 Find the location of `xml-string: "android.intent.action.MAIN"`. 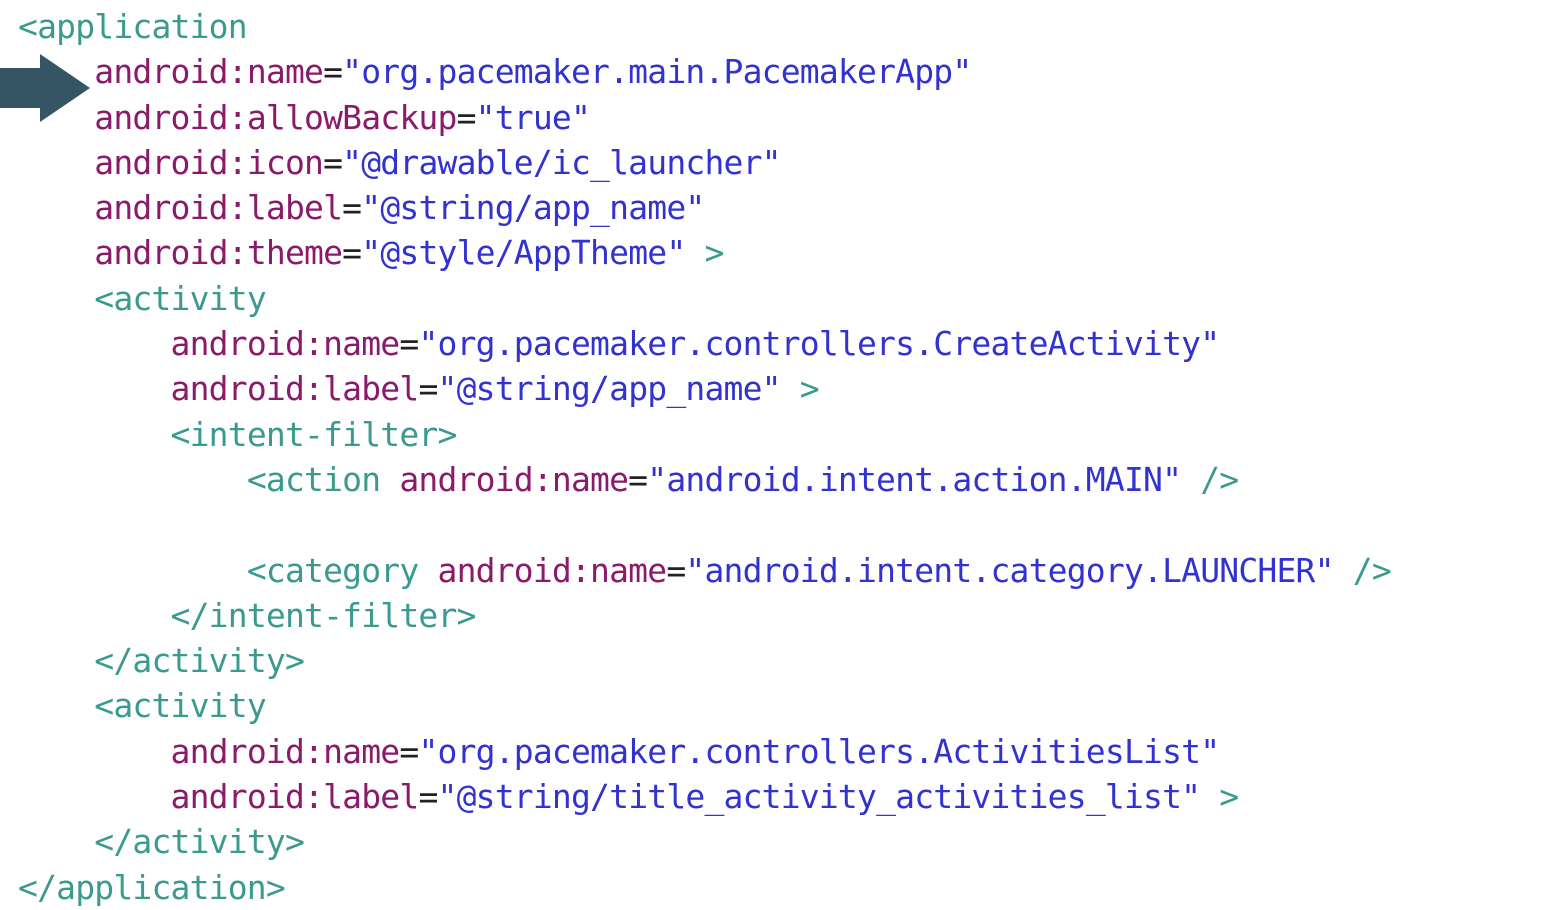

xml-string: "android.intent.action.MAIN" is located at coordinates (914, 479).